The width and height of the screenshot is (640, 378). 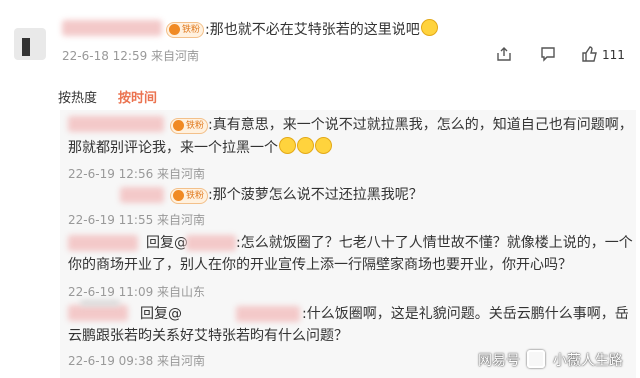 I want to click on like-count: 111, so click(x=613, y=55).